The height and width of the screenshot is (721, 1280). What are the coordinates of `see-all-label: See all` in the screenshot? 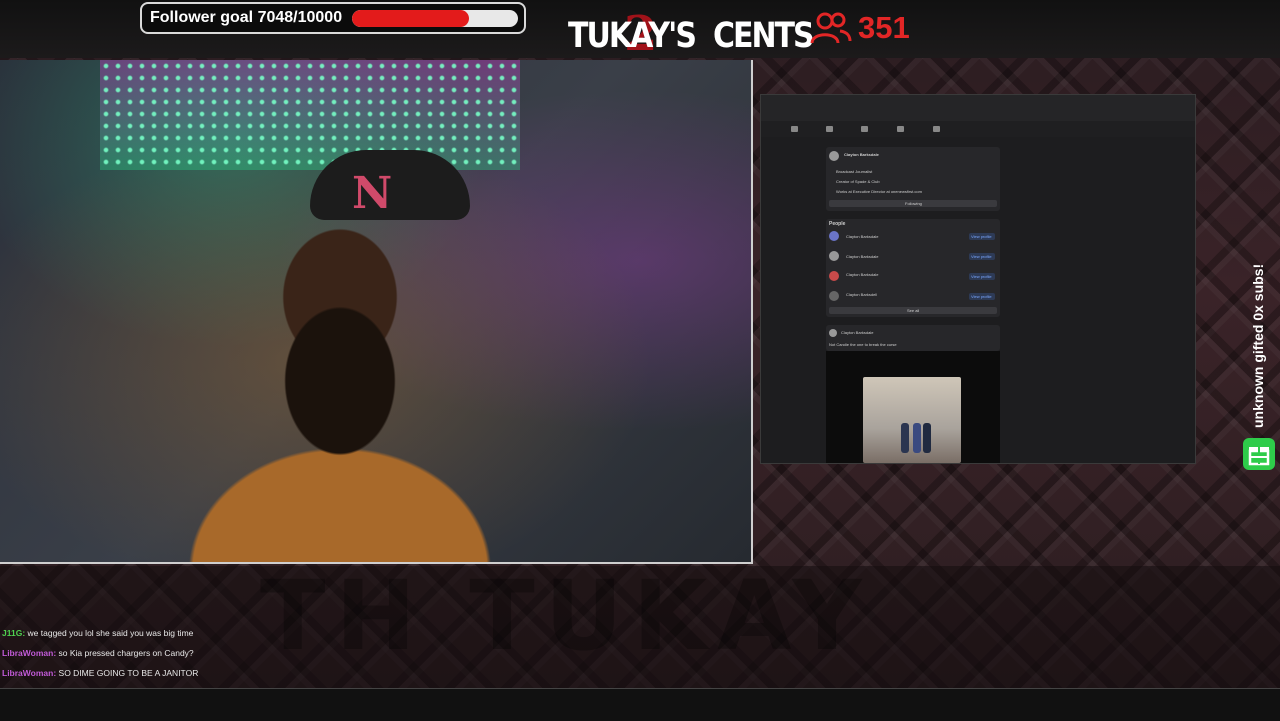 It's located at (913, 310).